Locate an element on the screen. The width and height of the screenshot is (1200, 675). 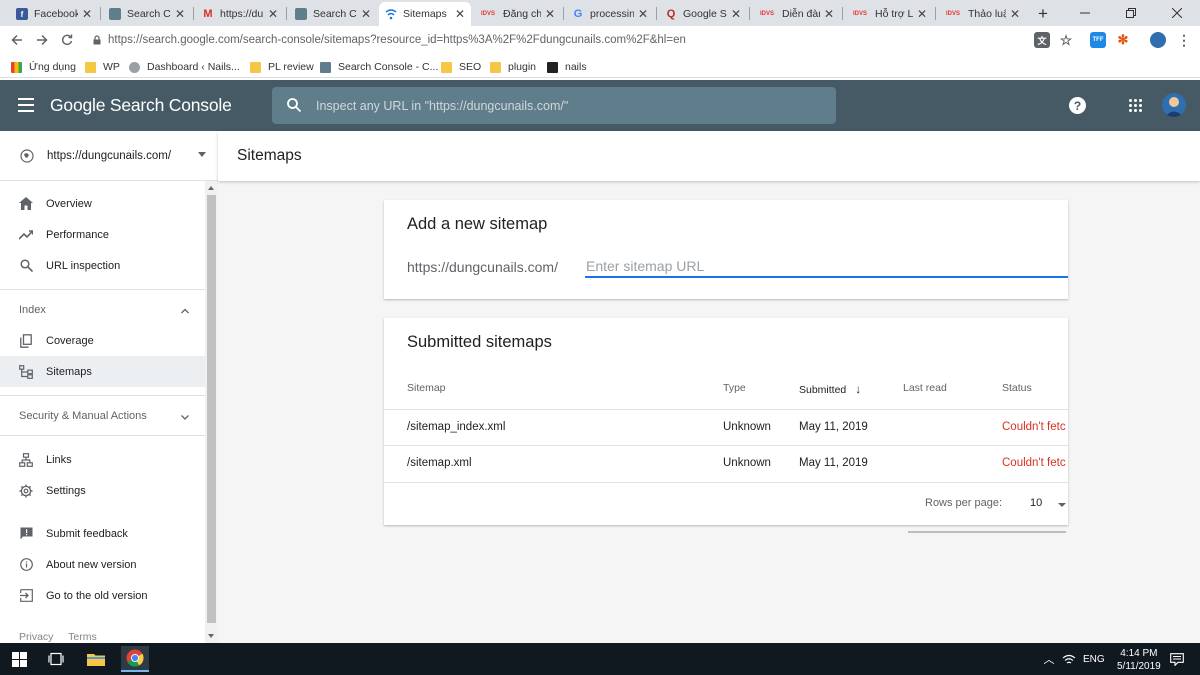
notifications-icon is located at coordinates (1177, 659).